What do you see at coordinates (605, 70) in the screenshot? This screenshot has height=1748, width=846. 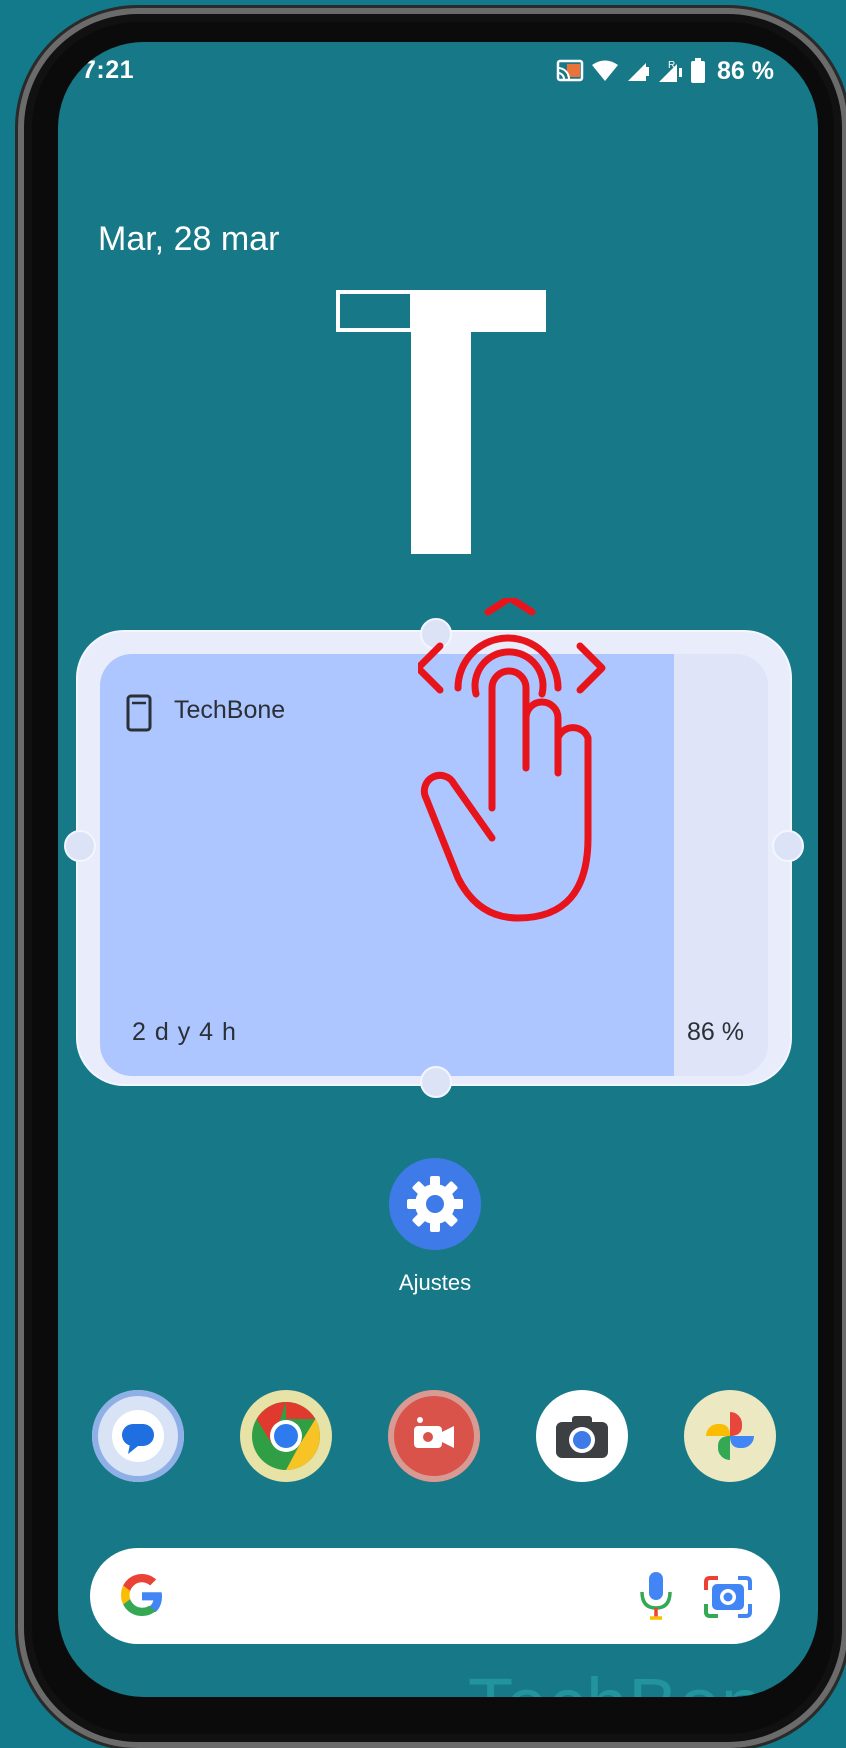 I see `wifi-icon` at bounding box center [605, 70].